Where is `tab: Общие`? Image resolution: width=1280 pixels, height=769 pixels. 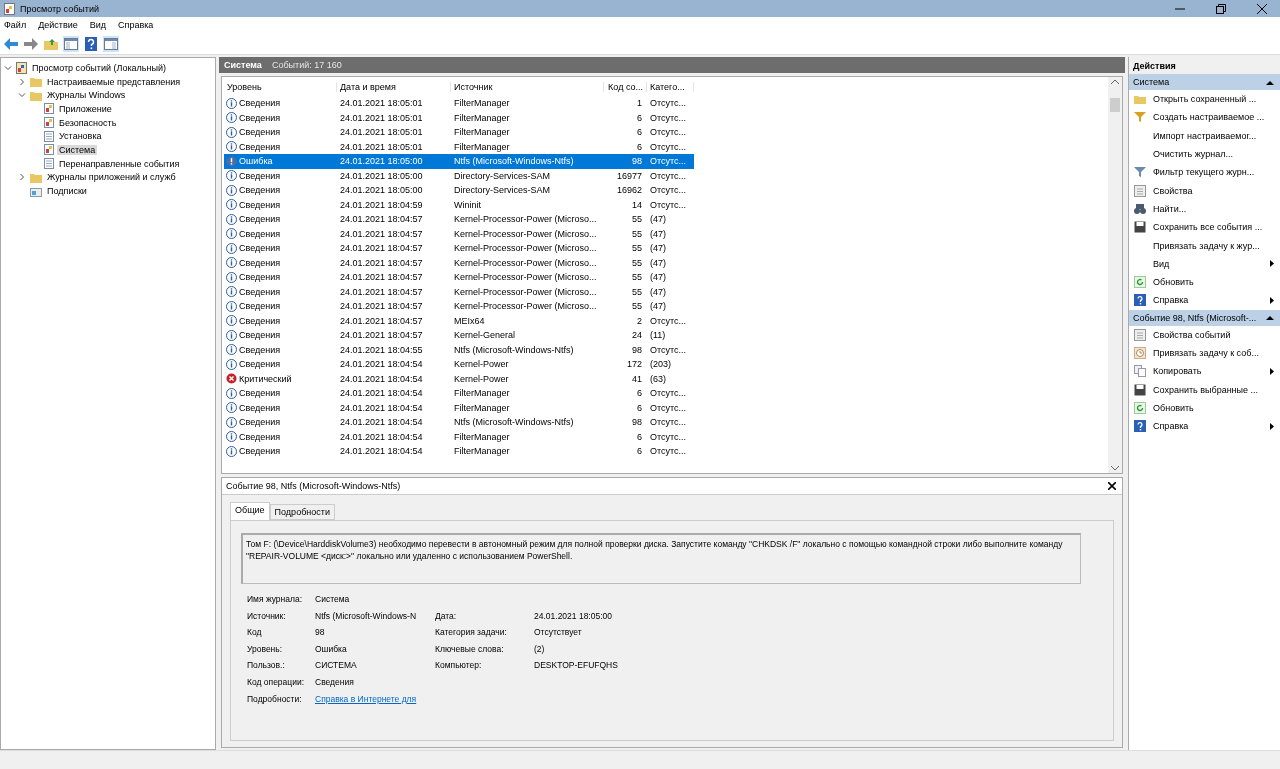 tab: Общие is located at coordinates (250, 511).